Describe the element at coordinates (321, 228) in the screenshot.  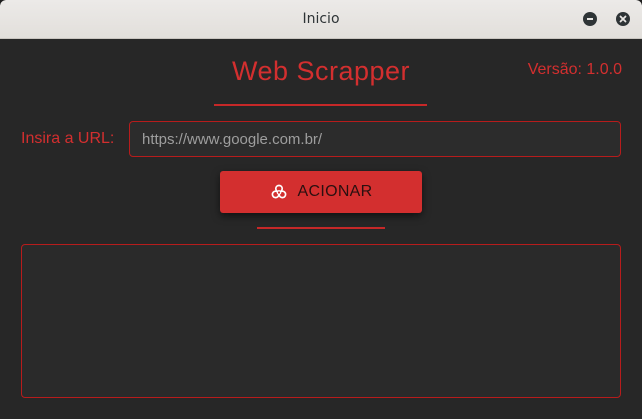
I see `button-divider` at that location.